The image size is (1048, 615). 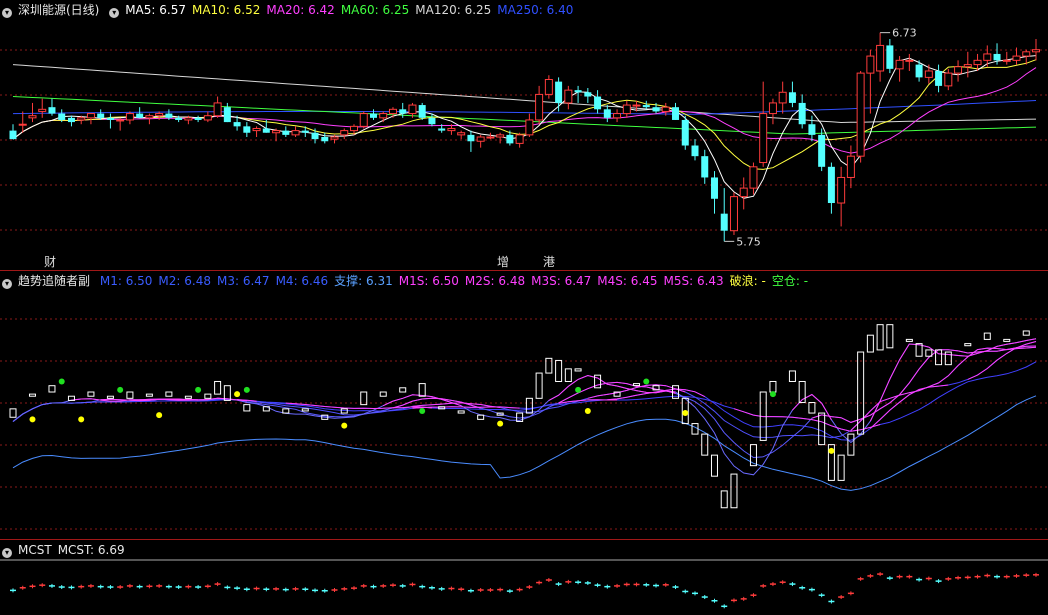 I want to click on mcst-toggle-icon: ▾, so click(x=7, y=553).